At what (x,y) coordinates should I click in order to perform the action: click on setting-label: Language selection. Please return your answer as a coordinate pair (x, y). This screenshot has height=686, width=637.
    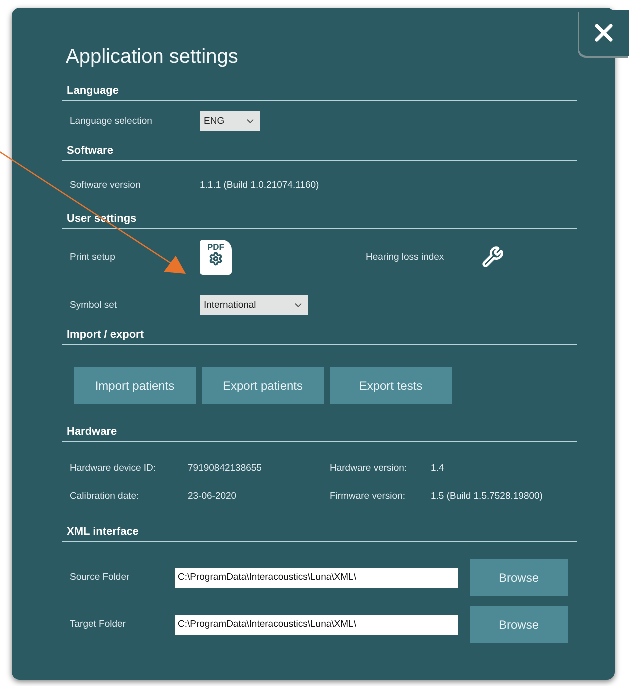
    Looking at the image, I should click on (112, 121).